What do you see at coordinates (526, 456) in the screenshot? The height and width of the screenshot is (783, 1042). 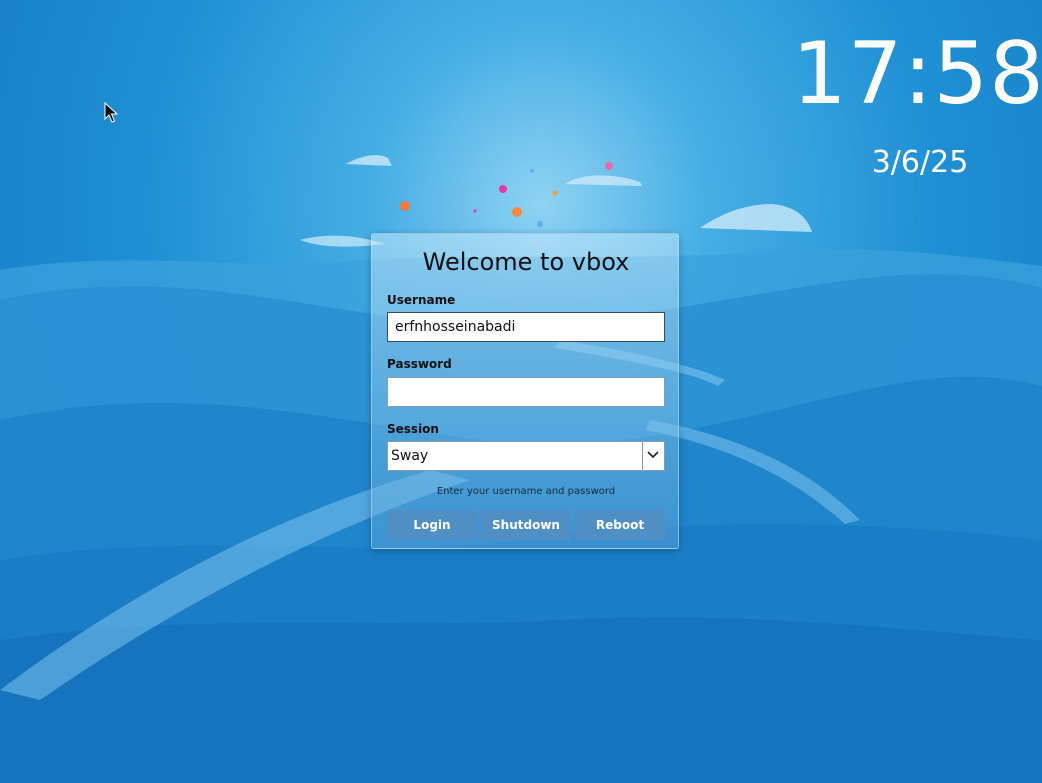 I see `session-select: Sway` at bounding box center [526, 456].